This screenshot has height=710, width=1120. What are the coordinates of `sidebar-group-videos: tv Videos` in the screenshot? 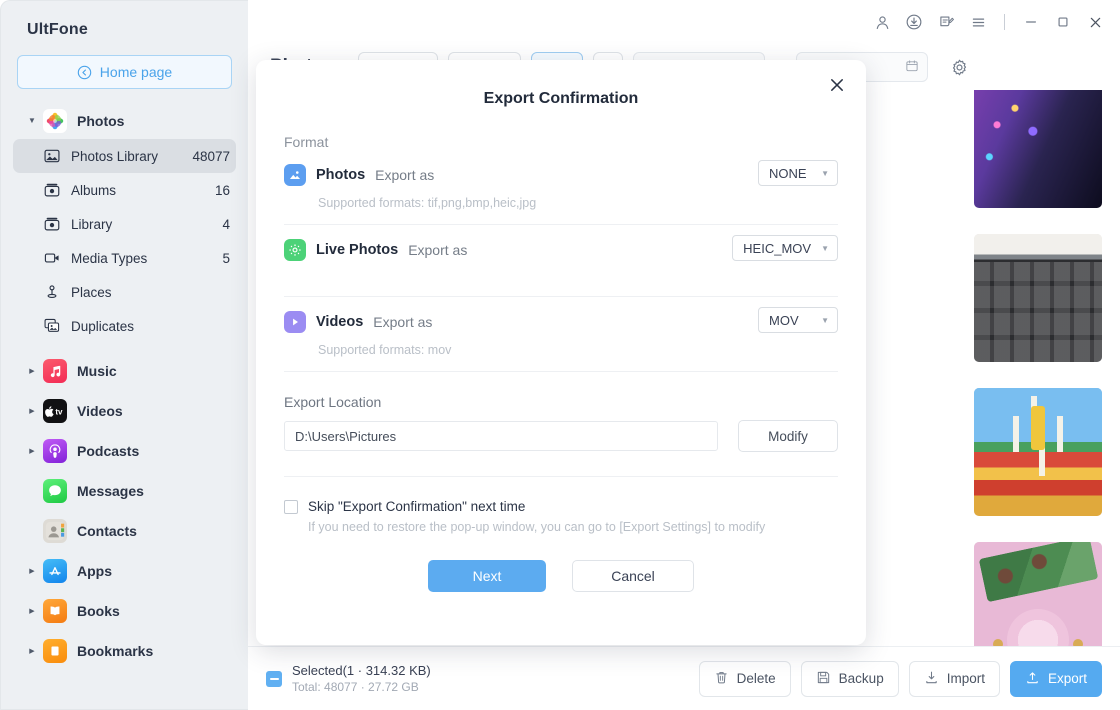 It's located at (124, 411).